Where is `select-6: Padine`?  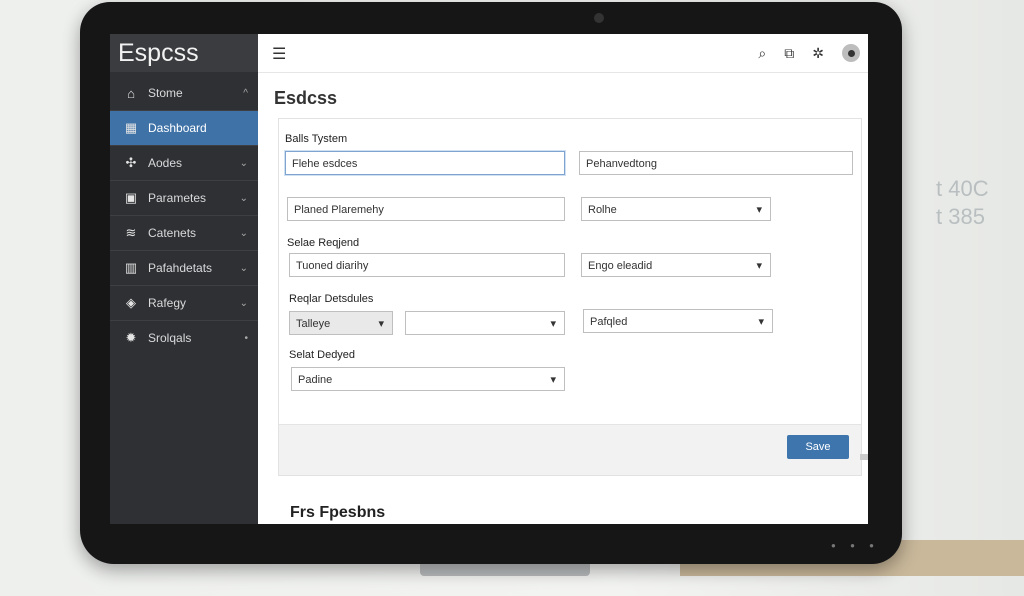 select-6: Padine is located at coordinates (428, 379).